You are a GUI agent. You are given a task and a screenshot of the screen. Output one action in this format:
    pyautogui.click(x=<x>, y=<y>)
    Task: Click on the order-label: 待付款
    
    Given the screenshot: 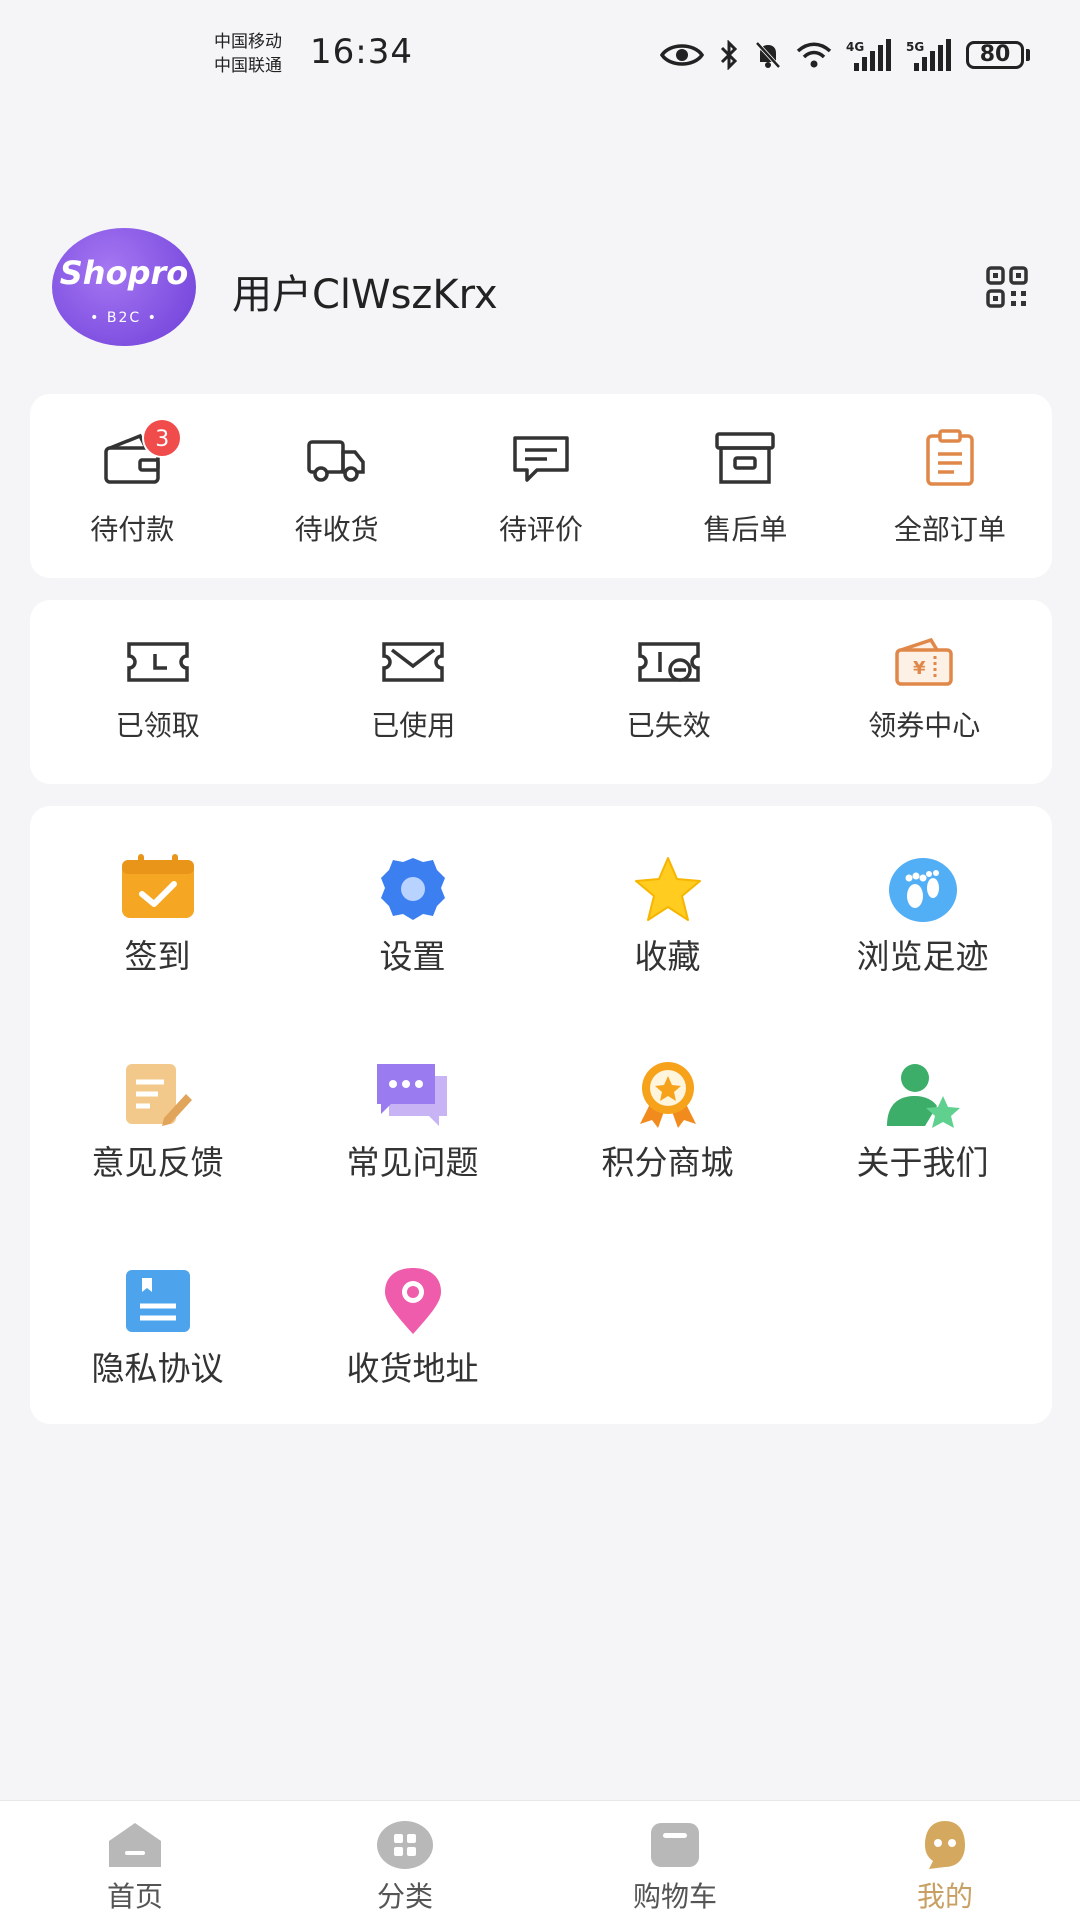 What is the action you would take?
    pyautogui.click(x=132, y=529)
    